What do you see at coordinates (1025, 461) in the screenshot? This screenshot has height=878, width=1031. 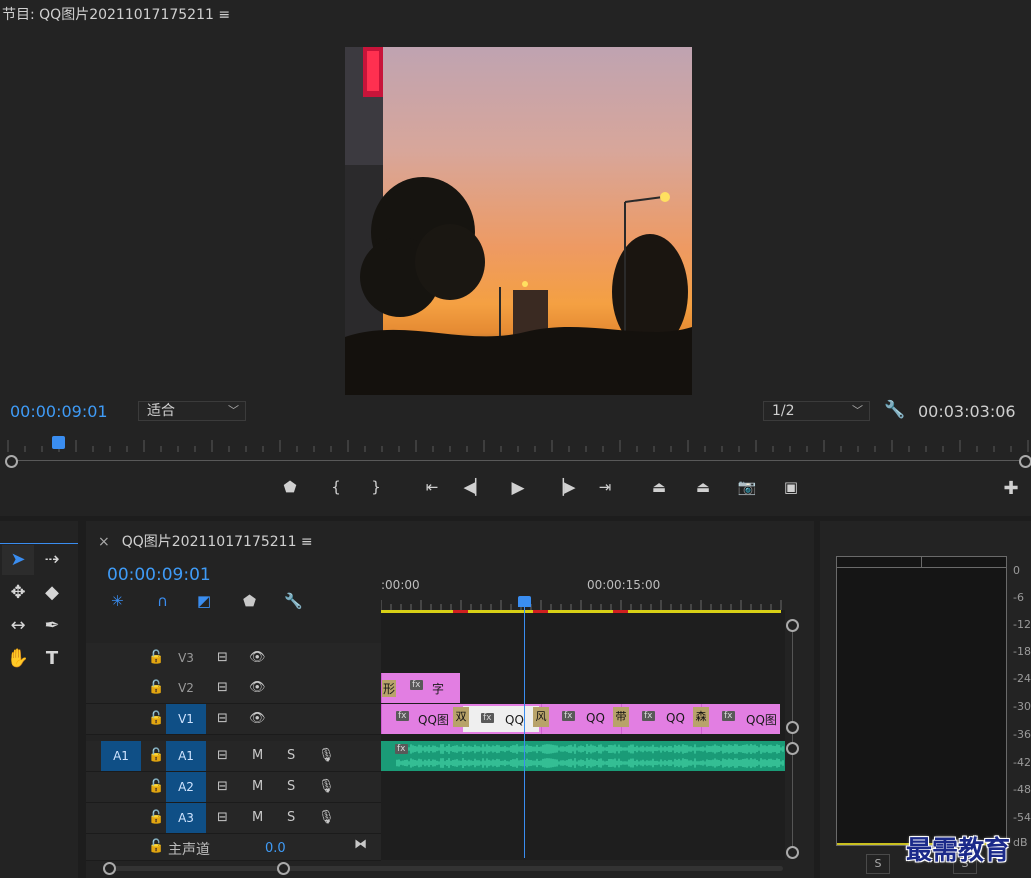 I see `scroll-handle-right` at bounding box center [1025, 461].